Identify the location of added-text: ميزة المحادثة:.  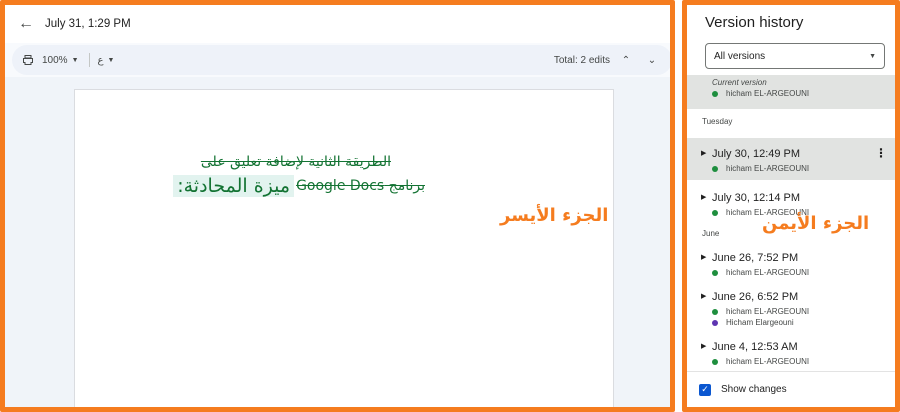
(234, 186).